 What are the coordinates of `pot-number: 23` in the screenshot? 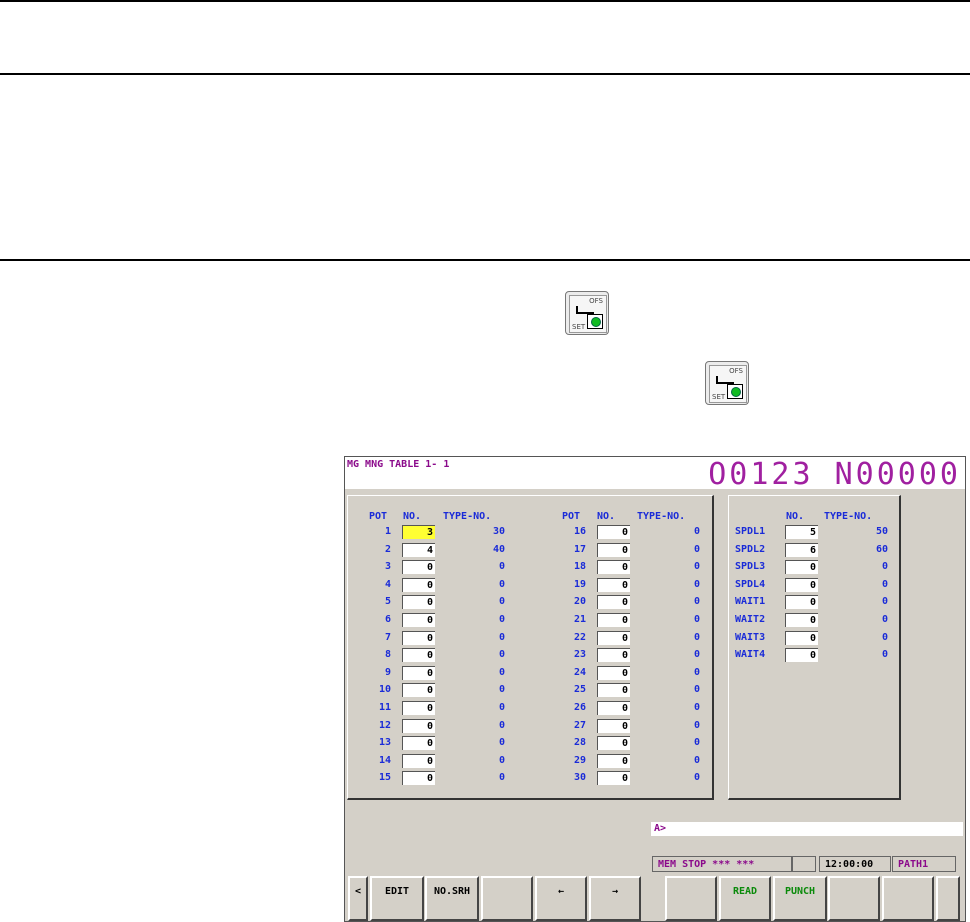 It's located at (579, 655).